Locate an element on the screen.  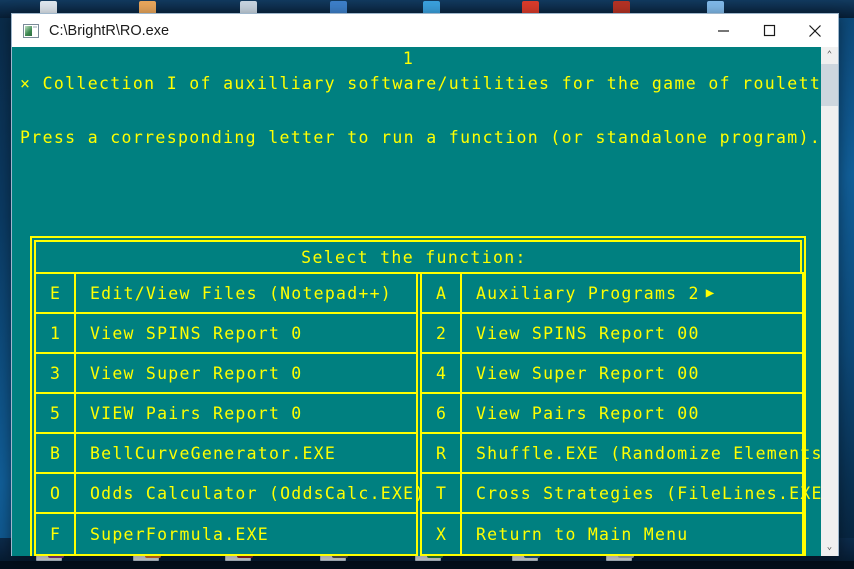
menu-item-label: View Pairs Report 00 is located at coordinates (632, 413).